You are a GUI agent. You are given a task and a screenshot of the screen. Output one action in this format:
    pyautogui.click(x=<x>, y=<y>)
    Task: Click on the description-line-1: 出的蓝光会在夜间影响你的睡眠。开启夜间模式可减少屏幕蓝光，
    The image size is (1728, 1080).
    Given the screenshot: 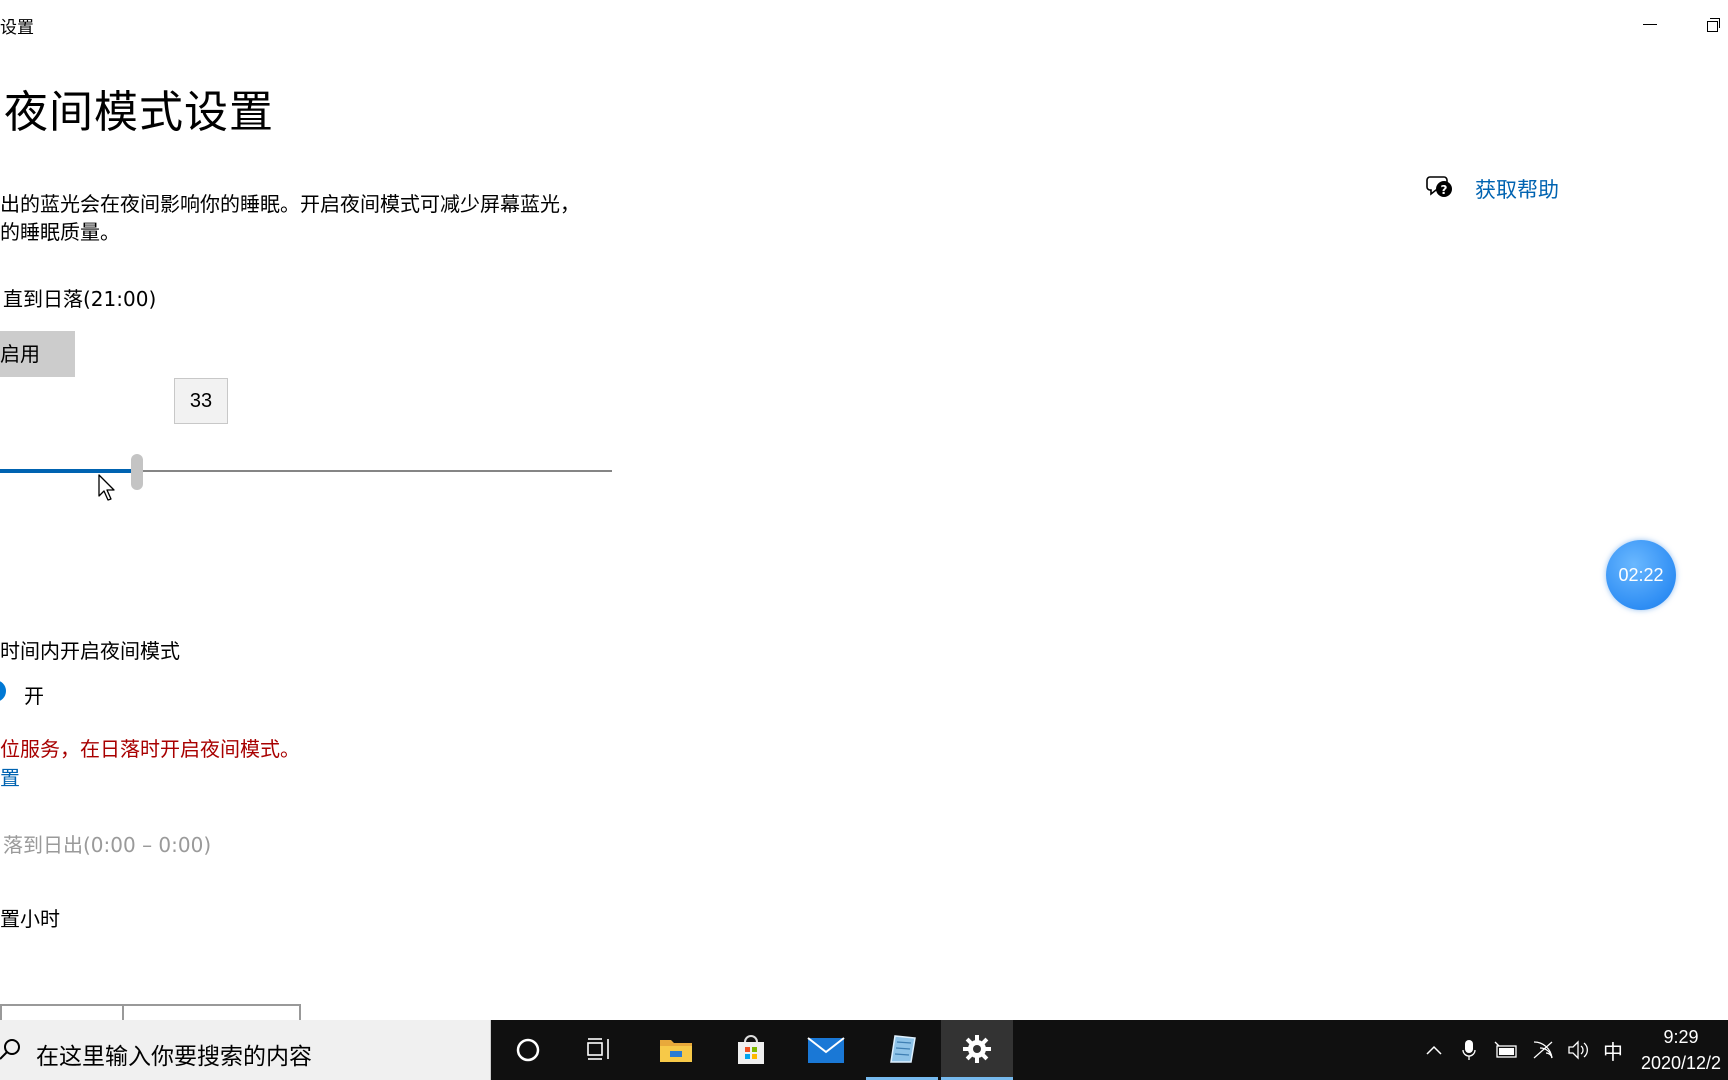 What is the action you would take?
    pyautogui.click(x=290, y=204)
    